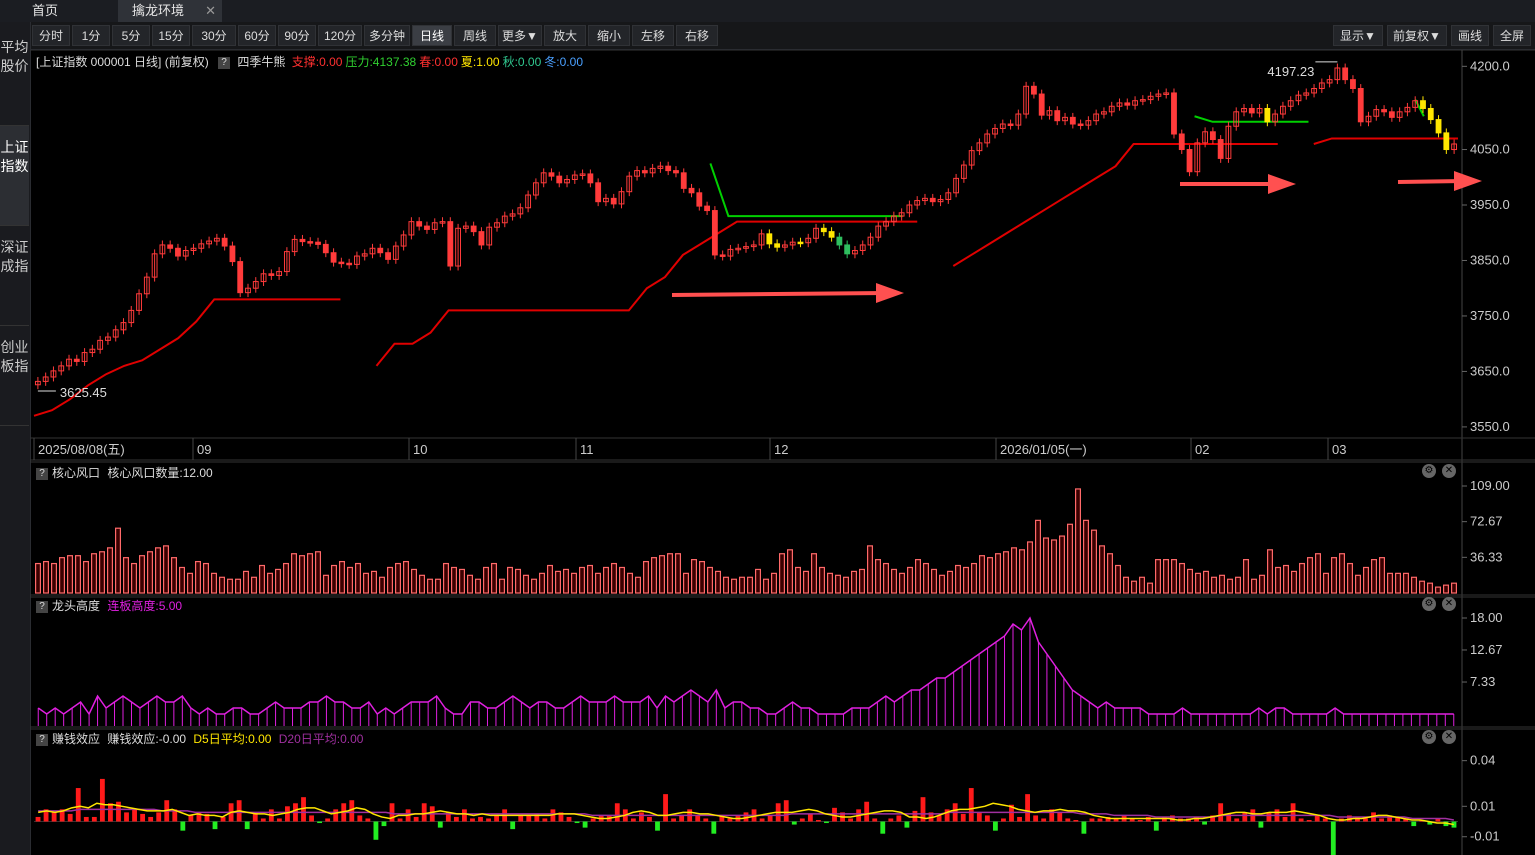  What do you see at coordinates (171, 35) in the screenshot?
I see `period-button-3: 15分` at bounding box center [171, 35].